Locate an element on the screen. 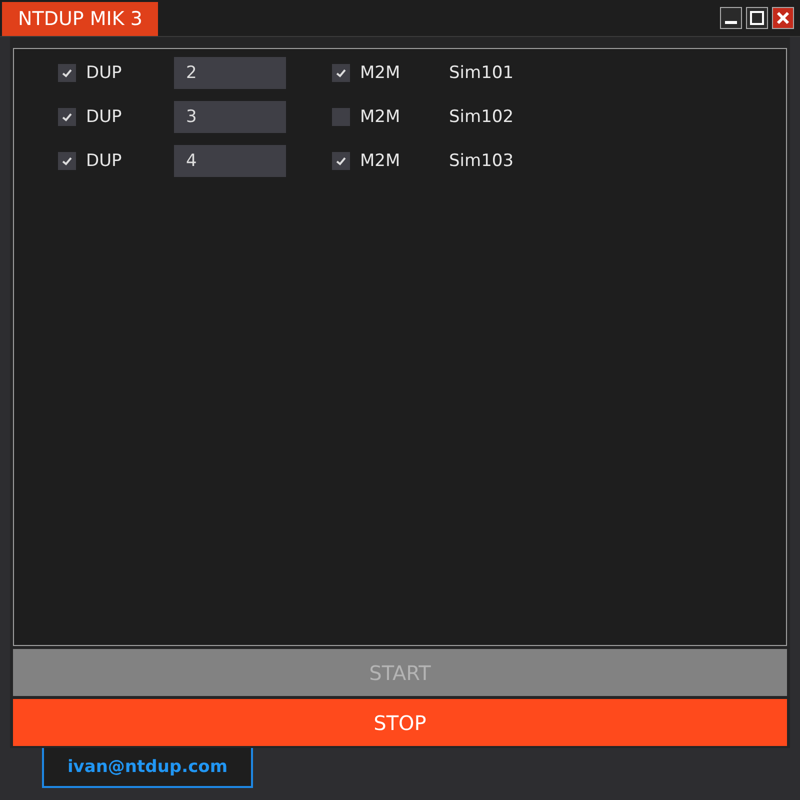 Image resolution: width=800 pixels, height=800 pixels. close-icon is located at coordinates (783, 18).